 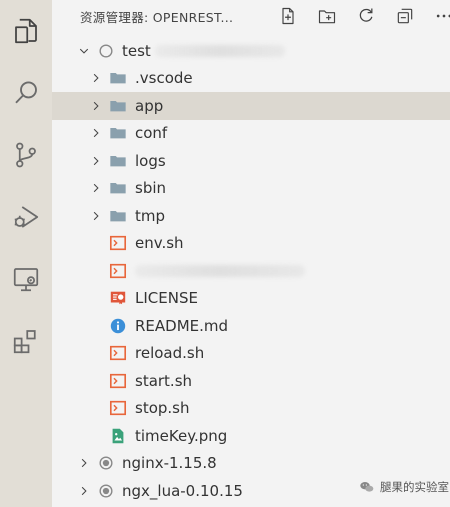 What do you see at coordinates (414, 487) in the screenshot?
I see `watermark-text: 腿果的实验室` at bounding box center [414, 487].